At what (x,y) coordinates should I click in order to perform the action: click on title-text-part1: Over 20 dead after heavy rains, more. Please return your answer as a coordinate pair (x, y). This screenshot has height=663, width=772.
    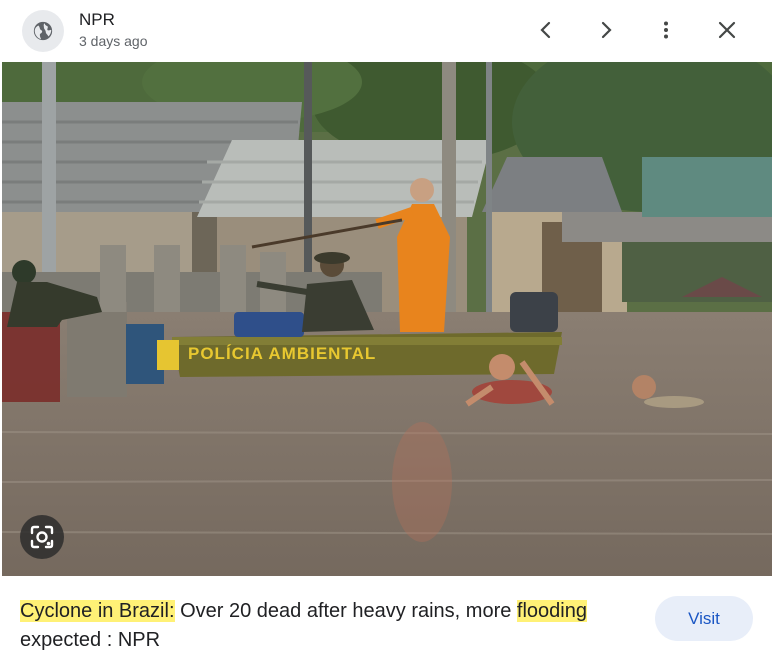
    Looking at the image, I should click on (345, 611).